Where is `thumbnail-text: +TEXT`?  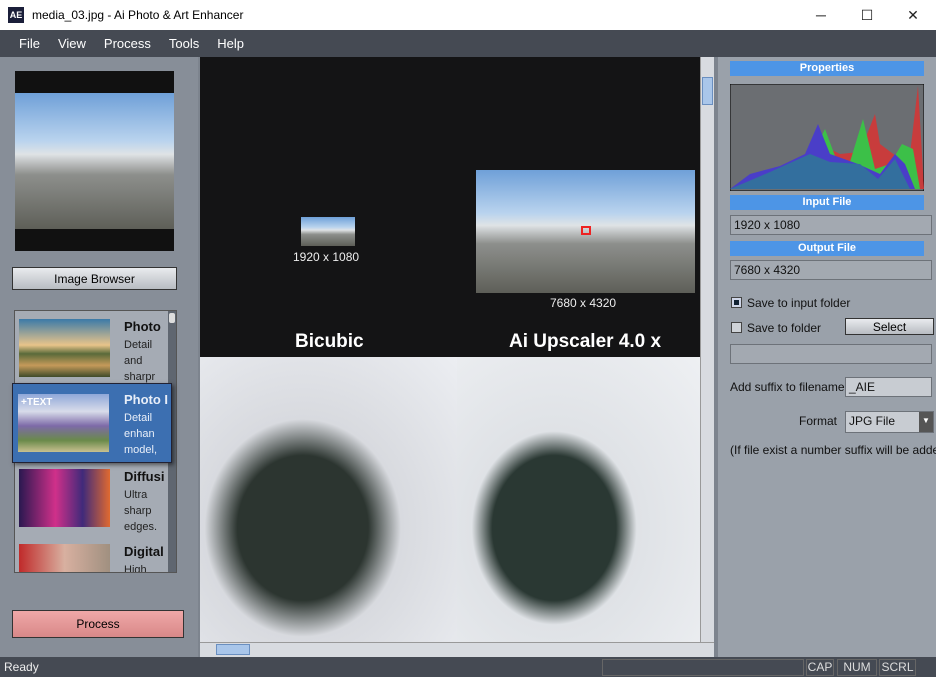 thumbnail-text: +TEXT is located at coordinates (37, 402).